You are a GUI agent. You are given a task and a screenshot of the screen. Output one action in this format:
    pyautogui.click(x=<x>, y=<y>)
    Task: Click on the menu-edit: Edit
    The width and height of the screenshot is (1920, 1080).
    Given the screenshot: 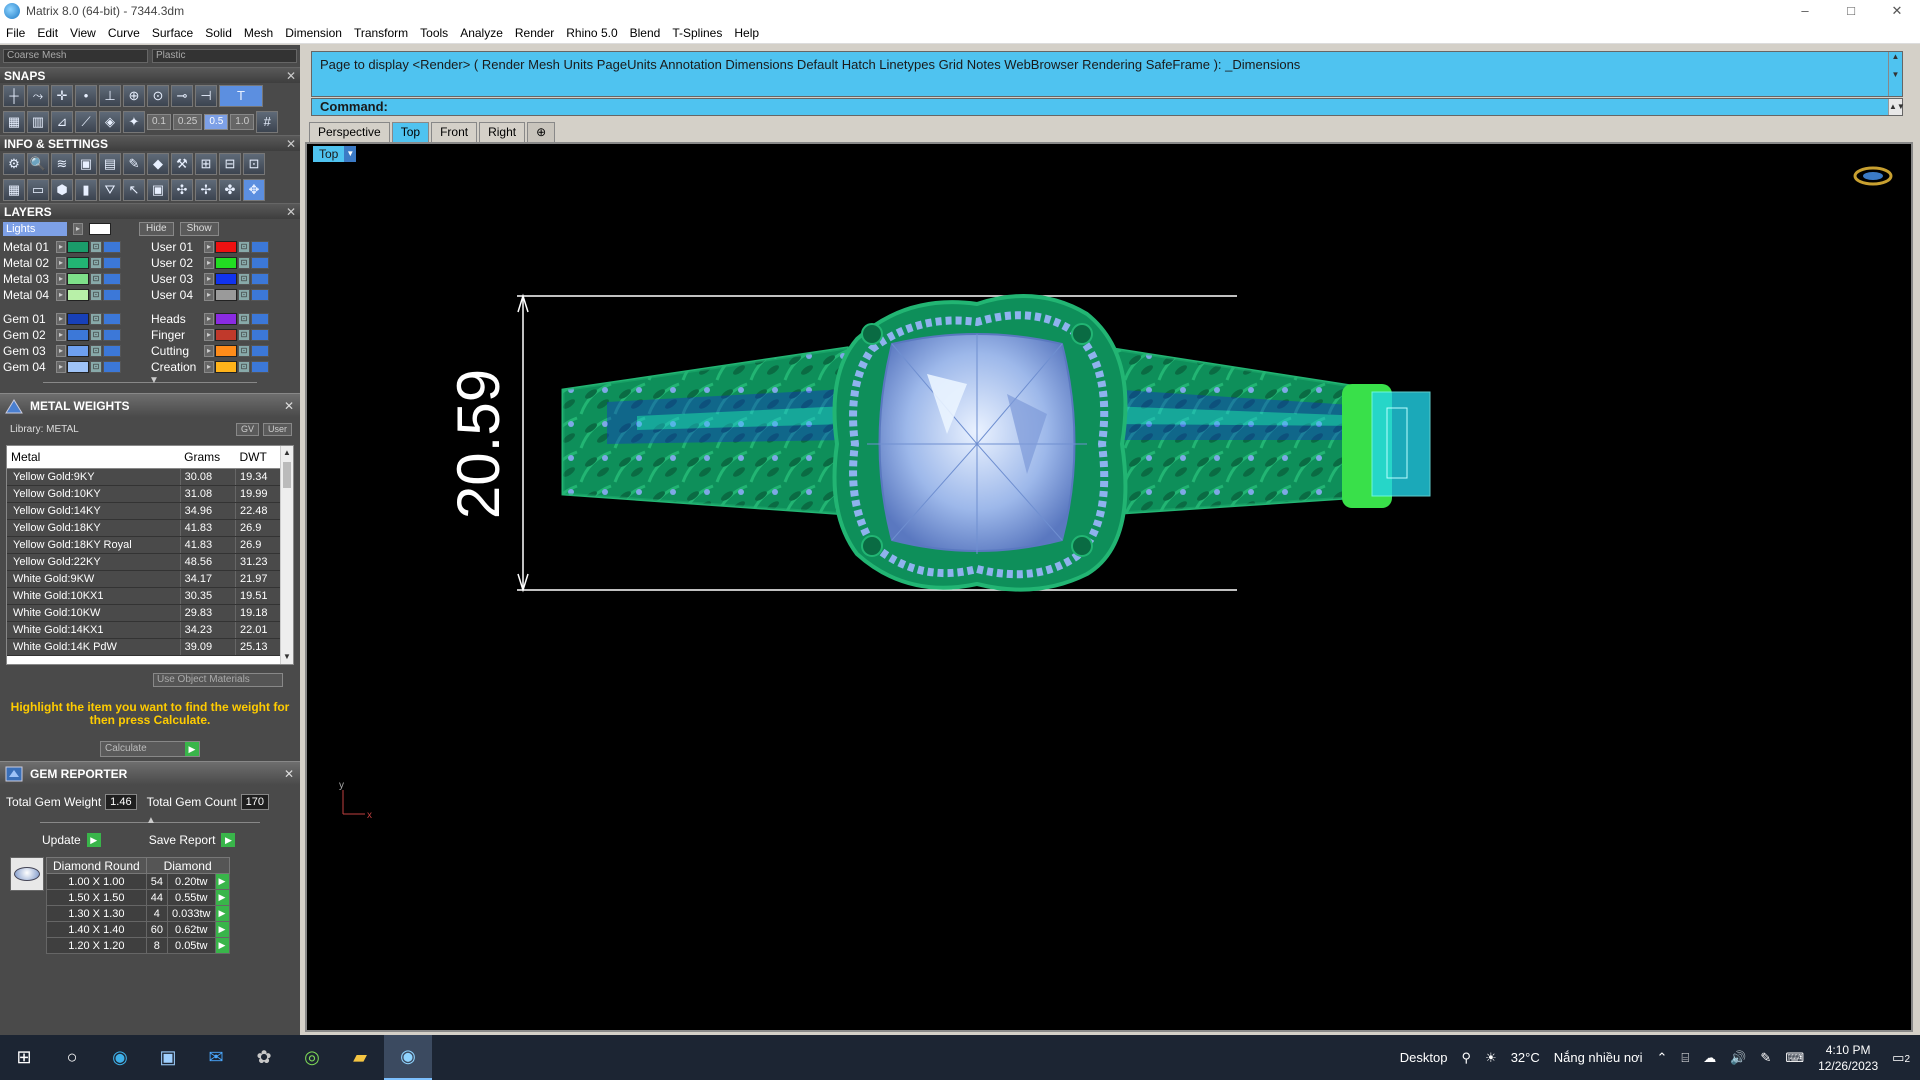 What is the action you would take?
    pyautogui.click(x=47, y=33)
    